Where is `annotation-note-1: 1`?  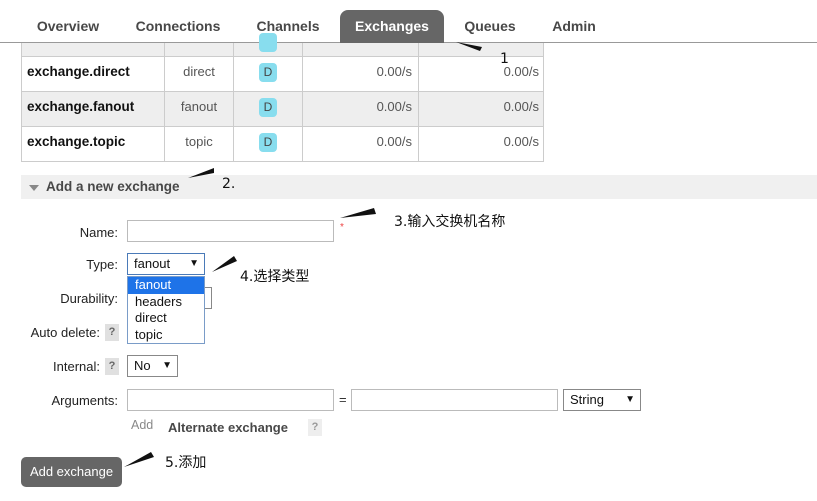
annotation-note-1: 1 is located at coordinates (504, 59).